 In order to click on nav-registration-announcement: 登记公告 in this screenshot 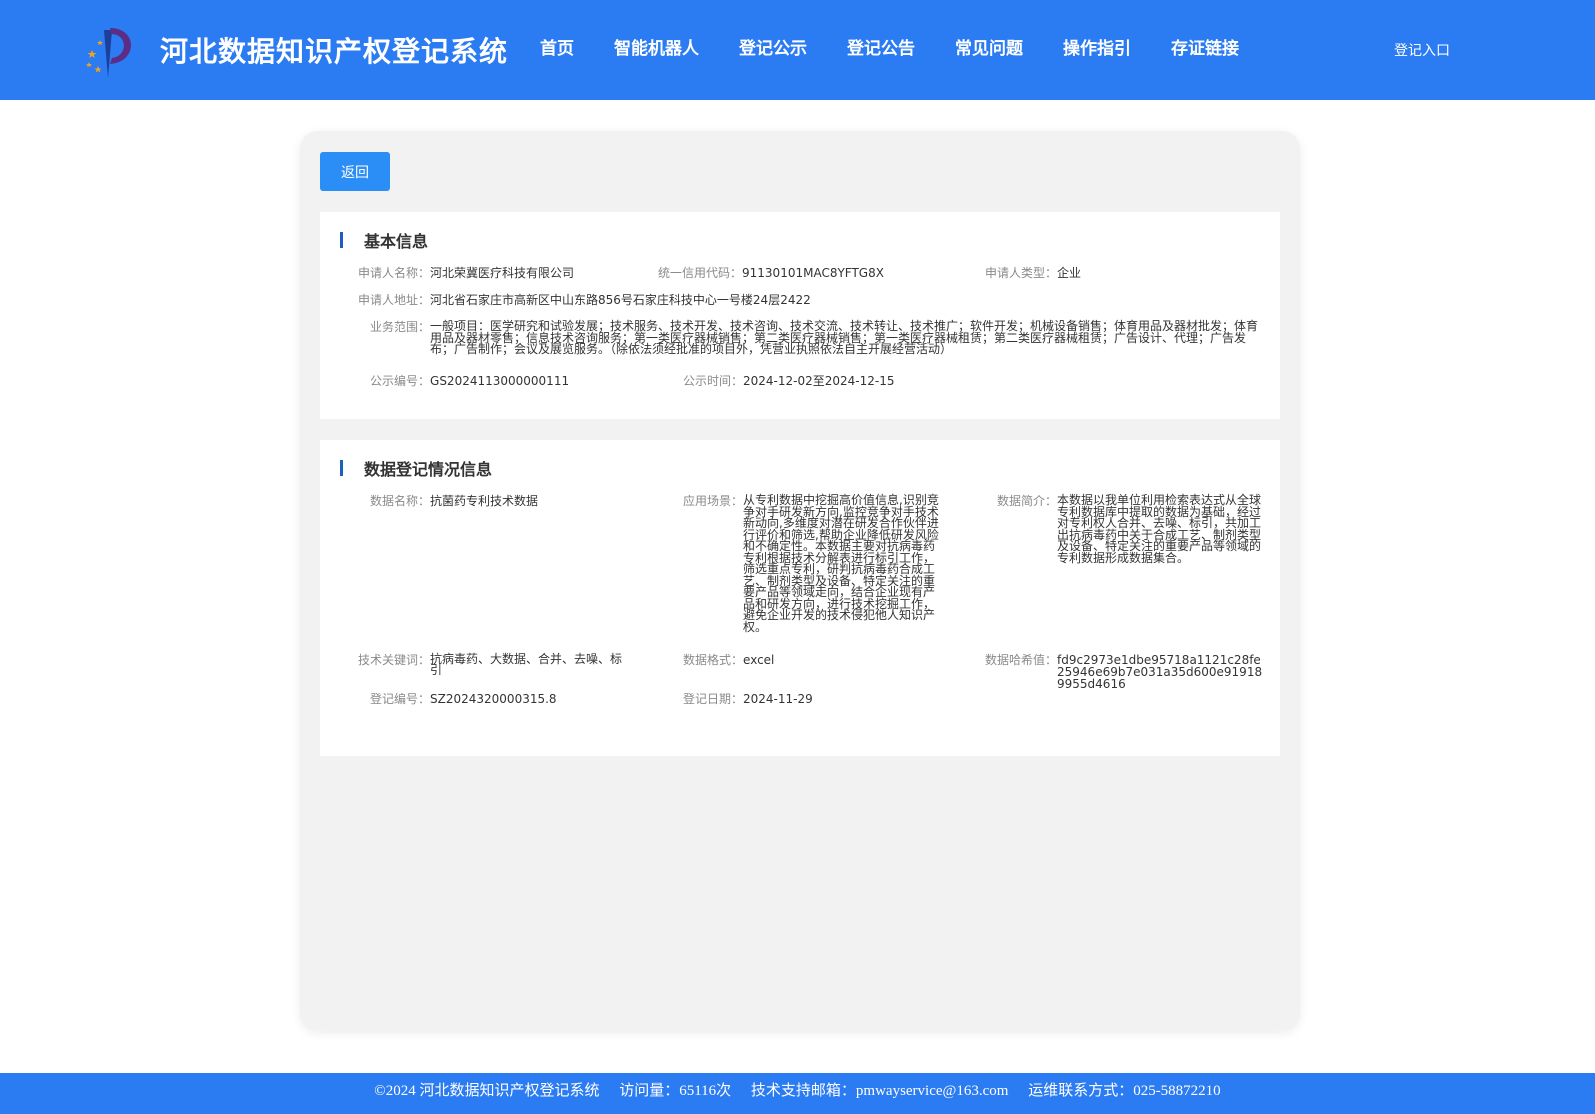, I will do `click(881, 46)`.